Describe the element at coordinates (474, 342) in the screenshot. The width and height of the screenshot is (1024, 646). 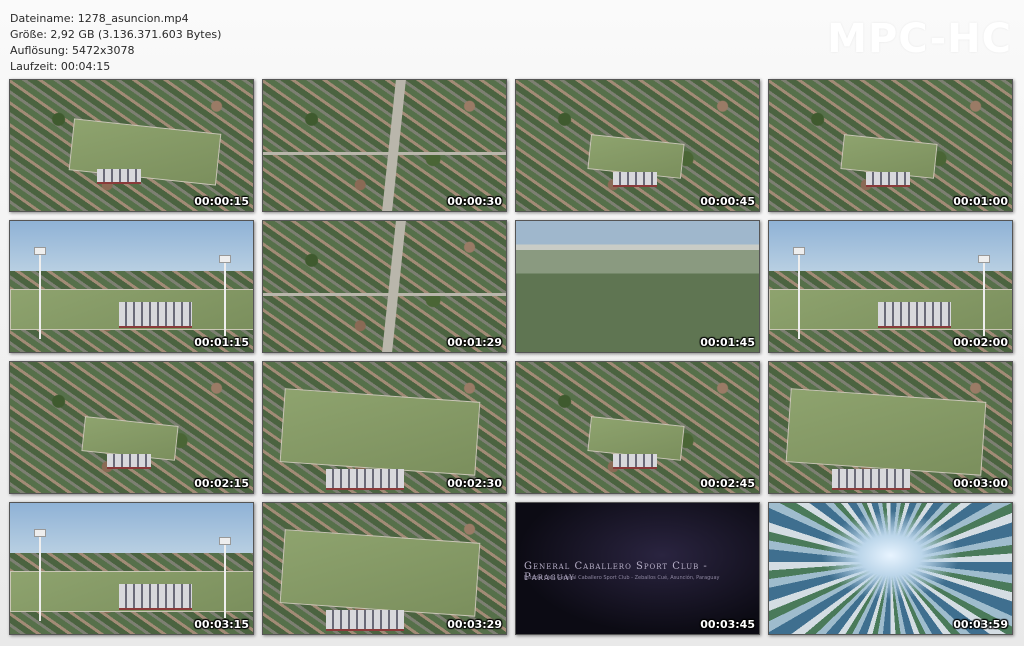
I see `timestamp: 00:01:29` at that location.